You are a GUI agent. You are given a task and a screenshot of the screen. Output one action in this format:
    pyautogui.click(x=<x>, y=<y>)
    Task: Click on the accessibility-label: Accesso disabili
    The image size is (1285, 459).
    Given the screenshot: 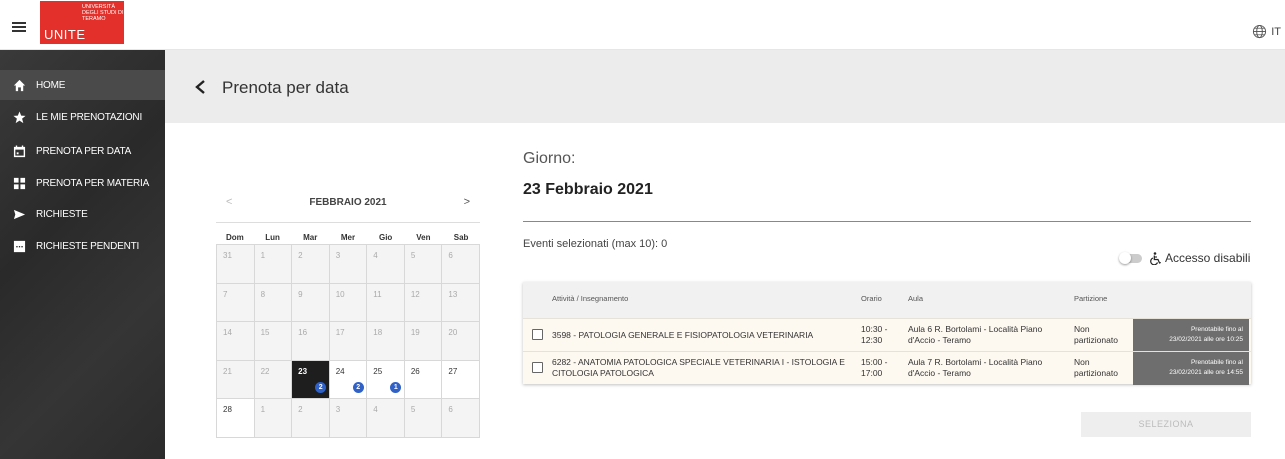 What is the action you would take?
    pyautogui.click(x=1208, y=258)
    